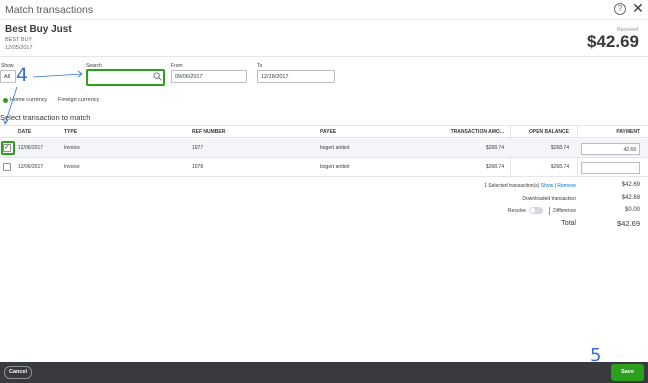  Describe the element at coordinates (78, 100) in the screenshot. I see `foreign-currency-label: Foreign currency` at that location.